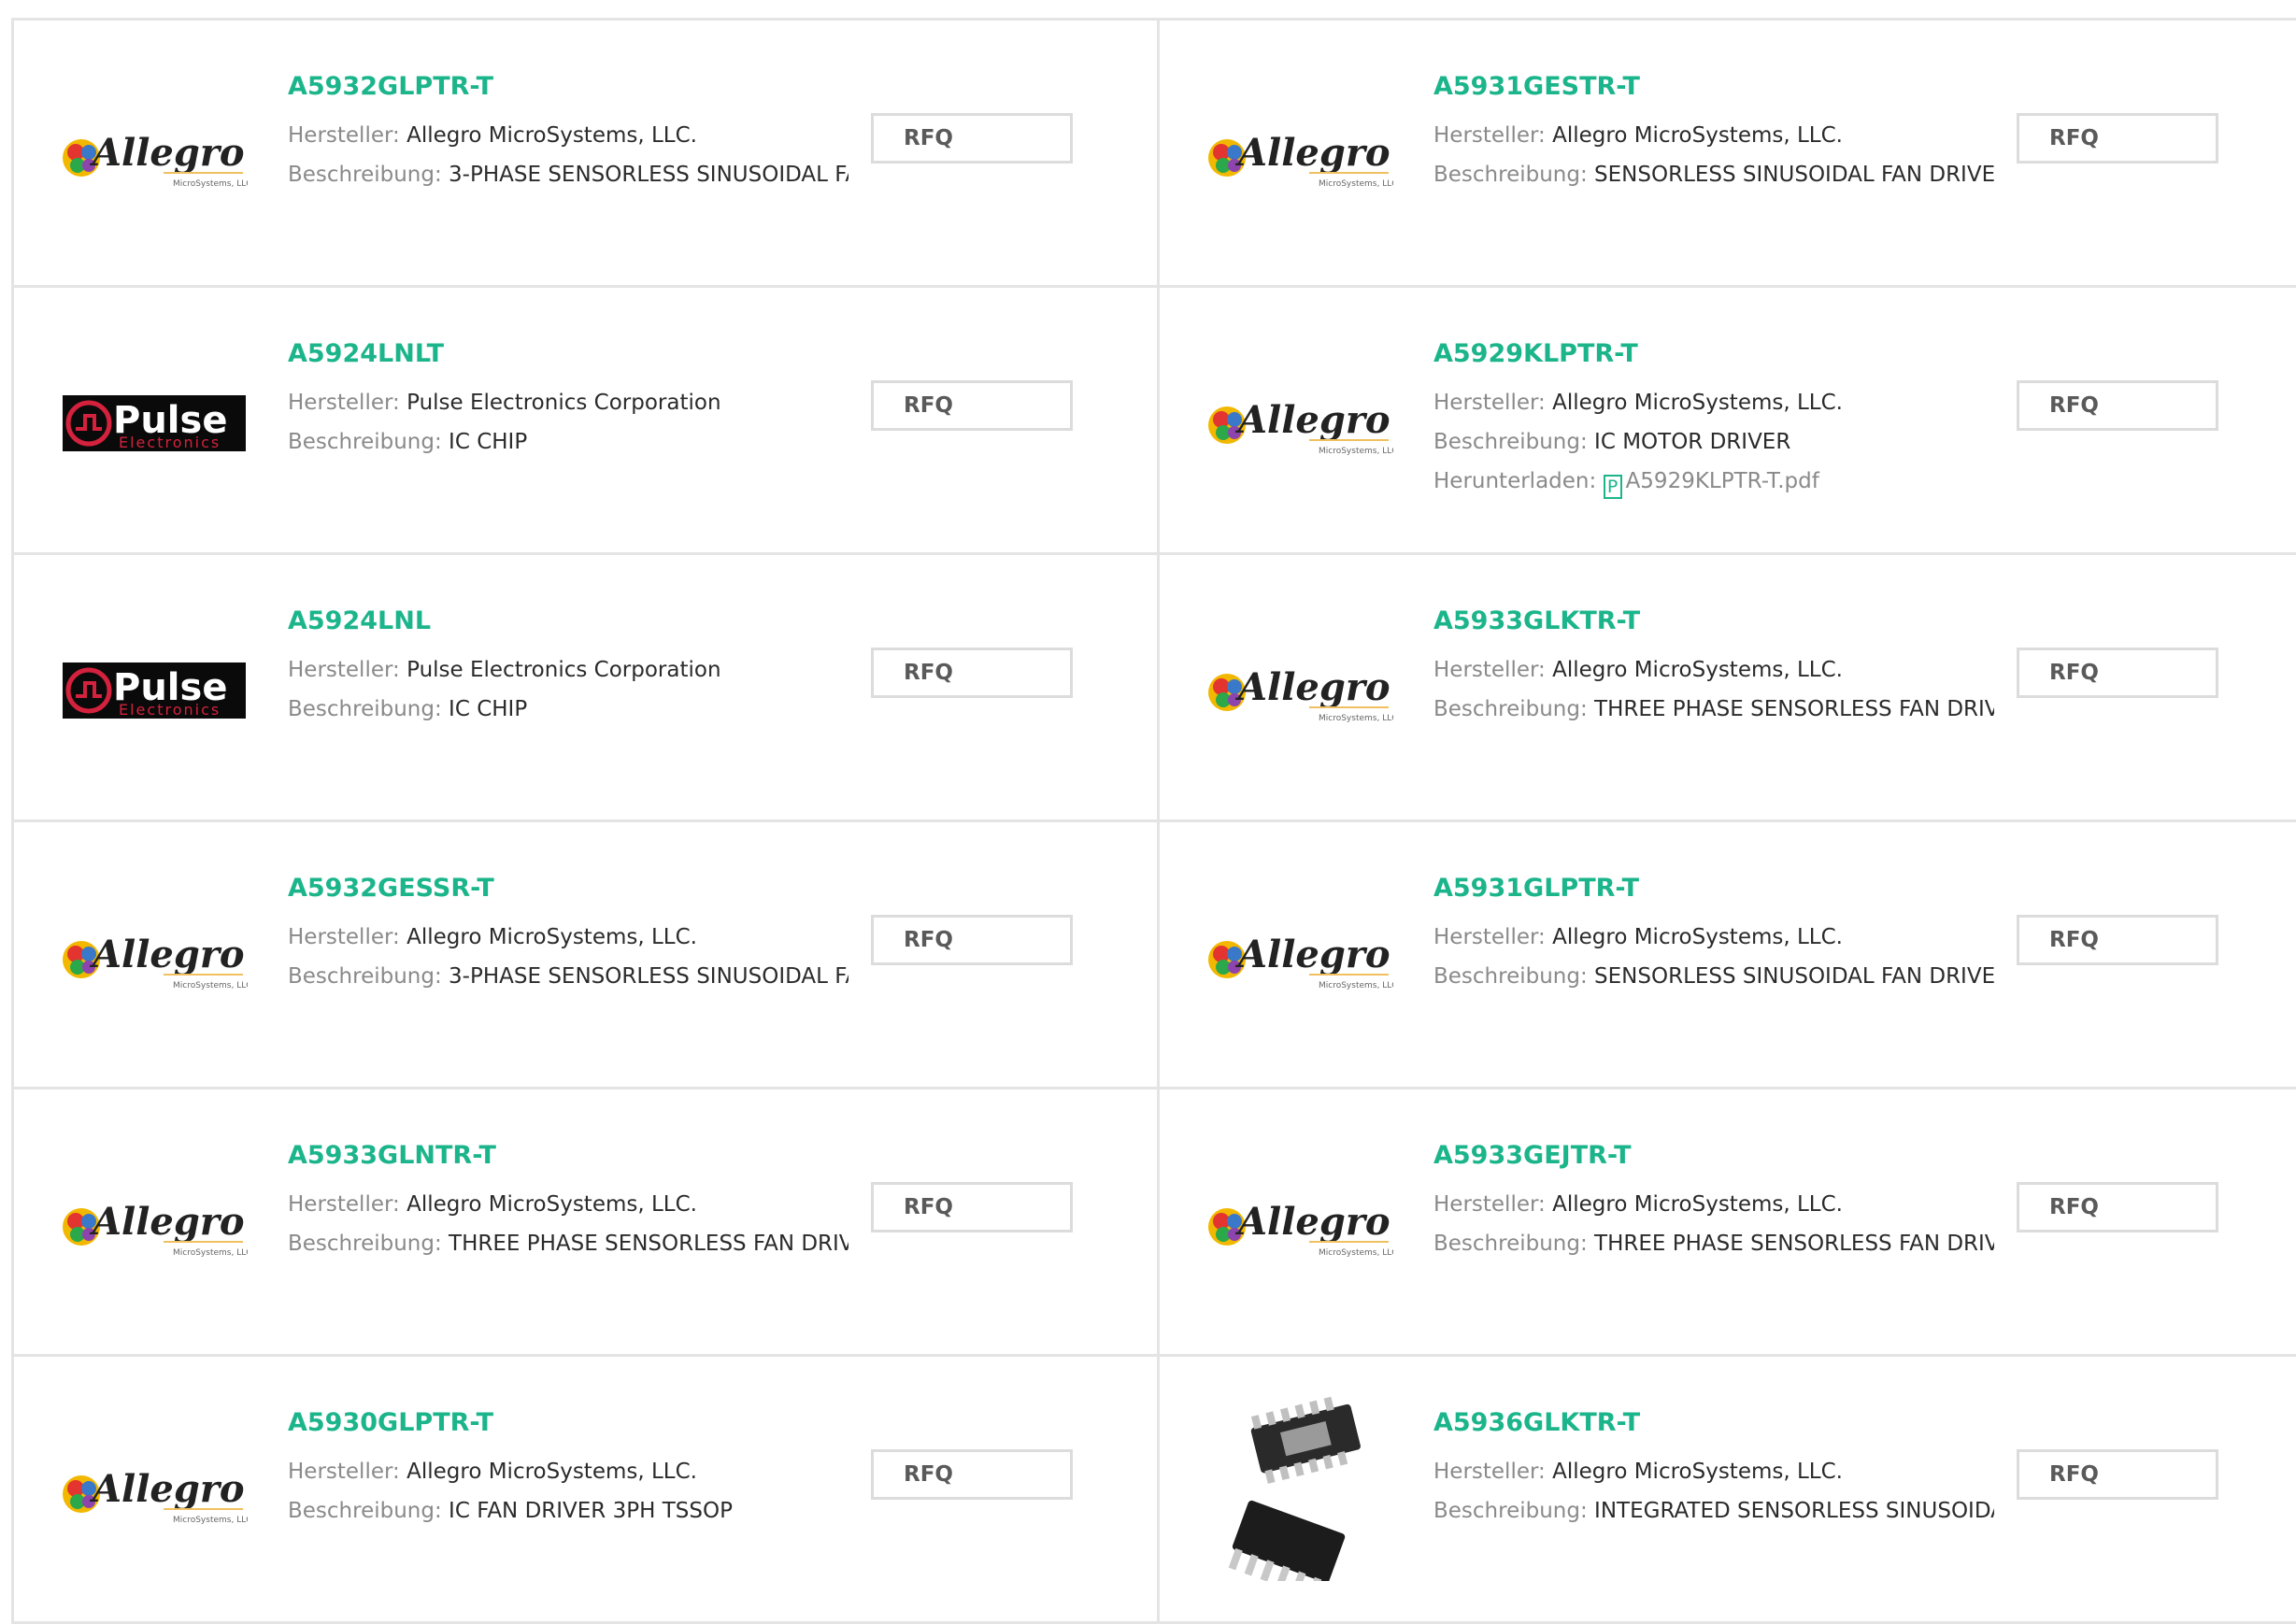  I want to click on part-number-link: A5930GLPTR-T, so click(568, 1423).